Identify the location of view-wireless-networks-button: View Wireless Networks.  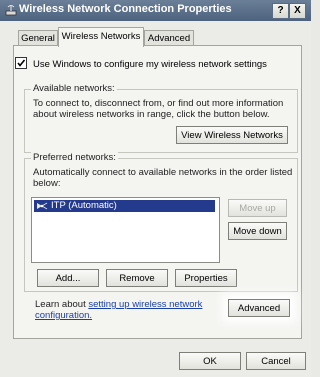
(232, 135).